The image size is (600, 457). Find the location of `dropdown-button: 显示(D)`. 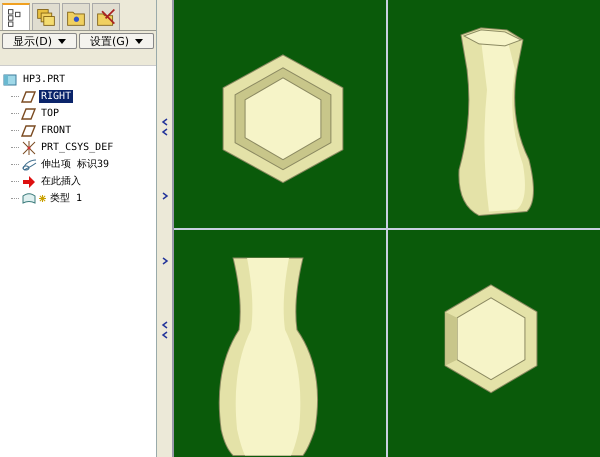

dropdown-button: 显示(D) is located at coordinates (39, 41).